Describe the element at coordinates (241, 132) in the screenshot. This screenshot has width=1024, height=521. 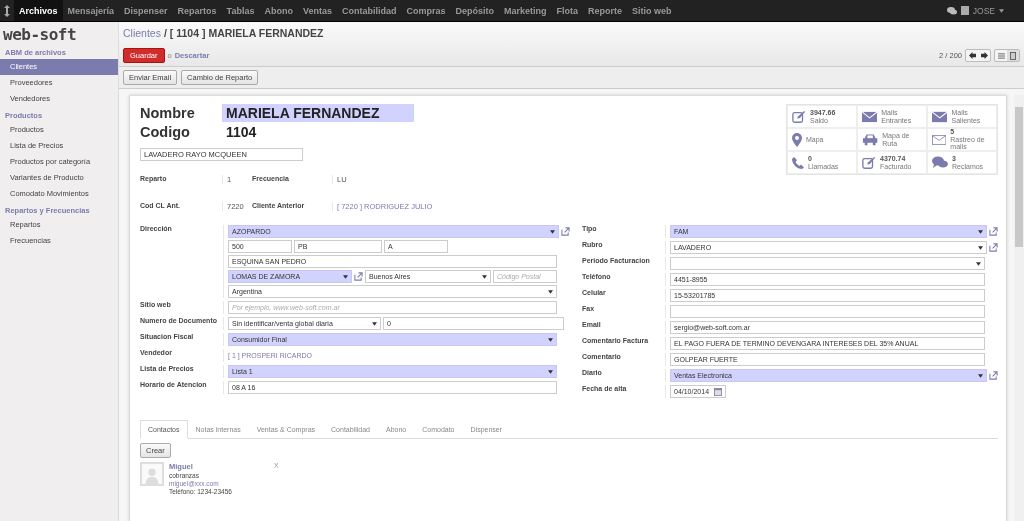
I see `code-value: 1104` at that location.